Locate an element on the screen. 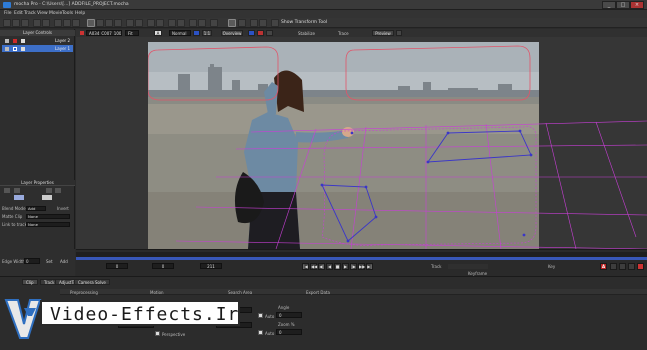 Image resolution: width=647 pixels, height=350 pixels. circle-tool-icon is located at coordinates (160, 23).